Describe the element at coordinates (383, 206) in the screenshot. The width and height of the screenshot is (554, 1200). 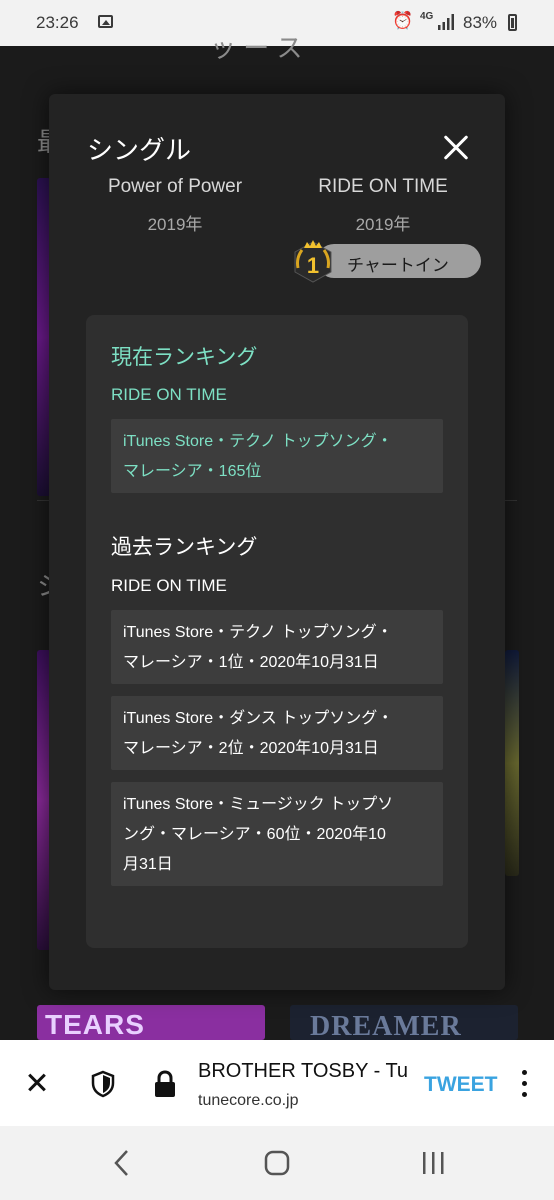
I see `release-card: RIDE ON TIME 2019年` at that location.